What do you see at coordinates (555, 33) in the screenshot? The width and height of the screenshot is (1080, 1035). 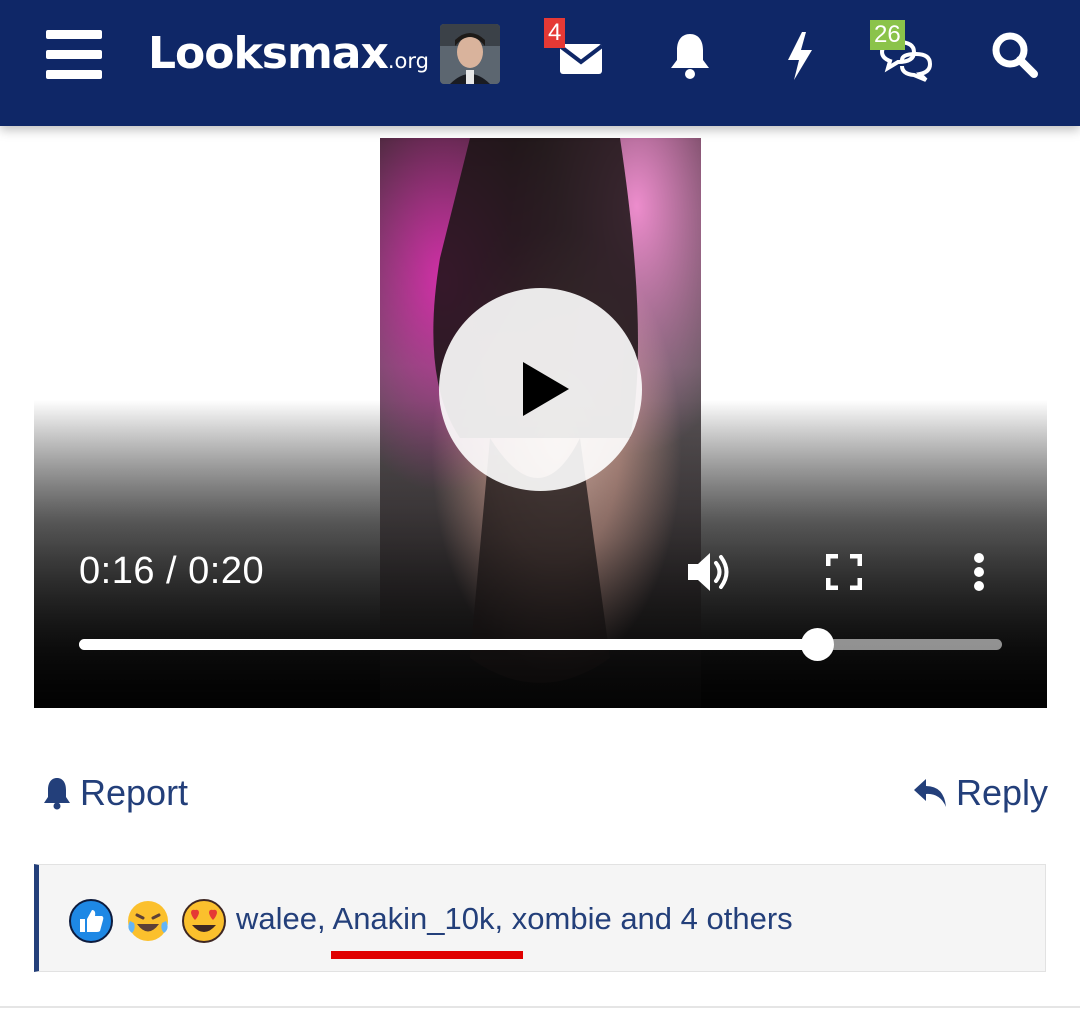 I see `inbox-badge: 4` at bounding box center [555, 33].